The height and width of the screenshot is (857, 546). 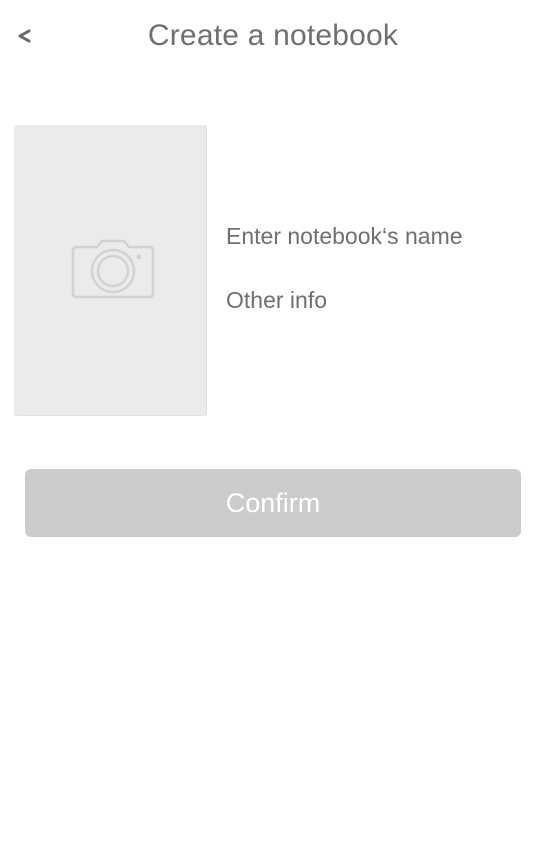 I want to click on confirm-button-label: Confirm, so click(x=273, y=502).